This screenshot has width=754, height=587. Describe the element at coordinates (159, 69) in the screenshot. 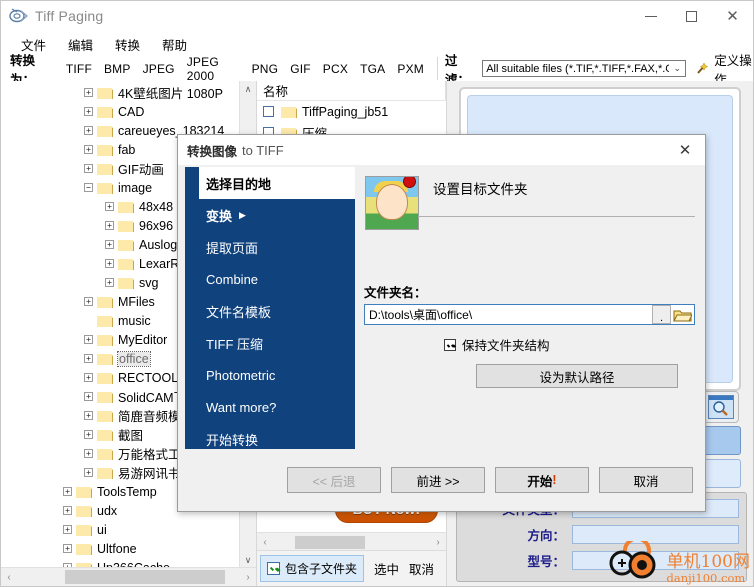

I see `format-jpeg: JPEG` at that location.